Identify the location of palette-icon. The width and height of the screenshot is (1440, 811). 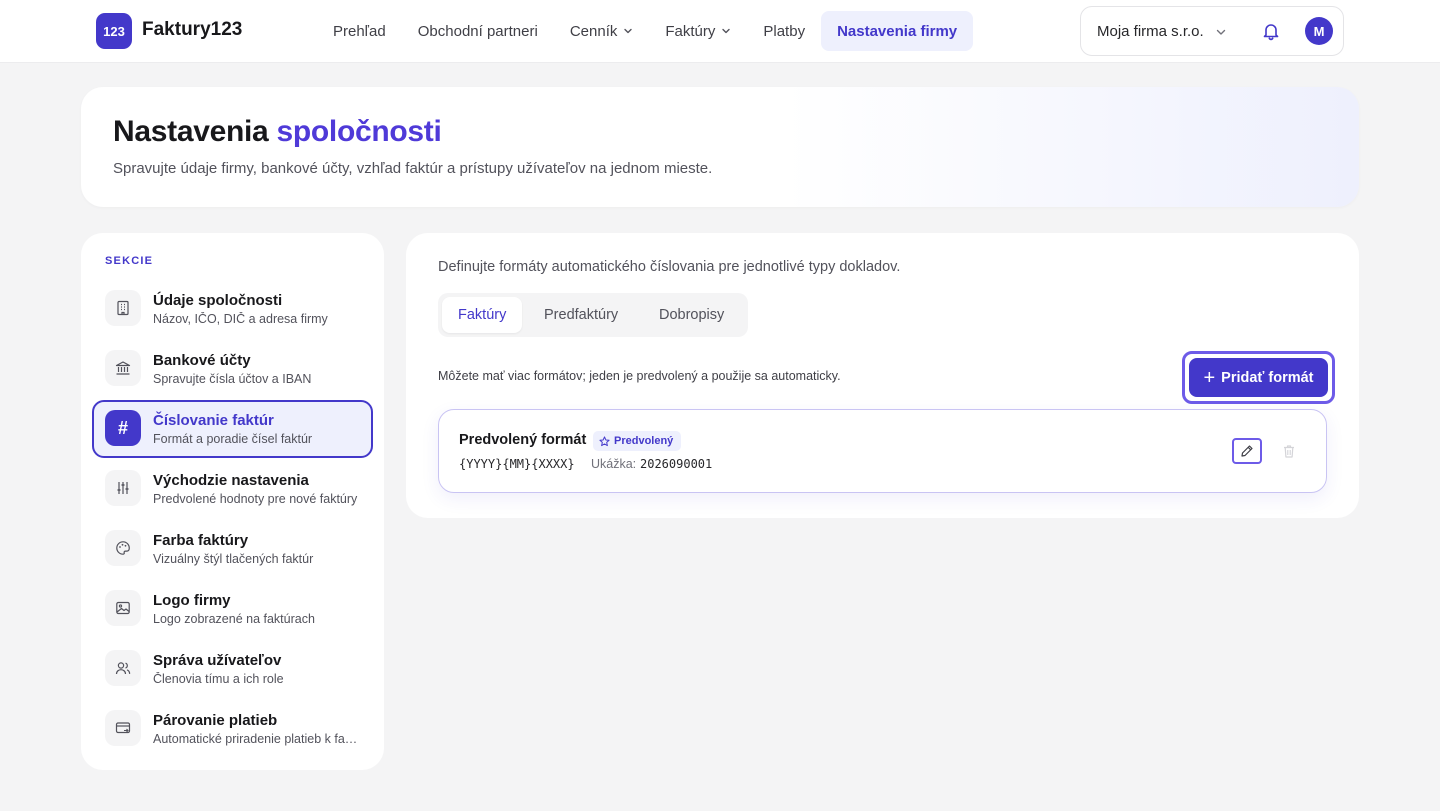
(123, 548).